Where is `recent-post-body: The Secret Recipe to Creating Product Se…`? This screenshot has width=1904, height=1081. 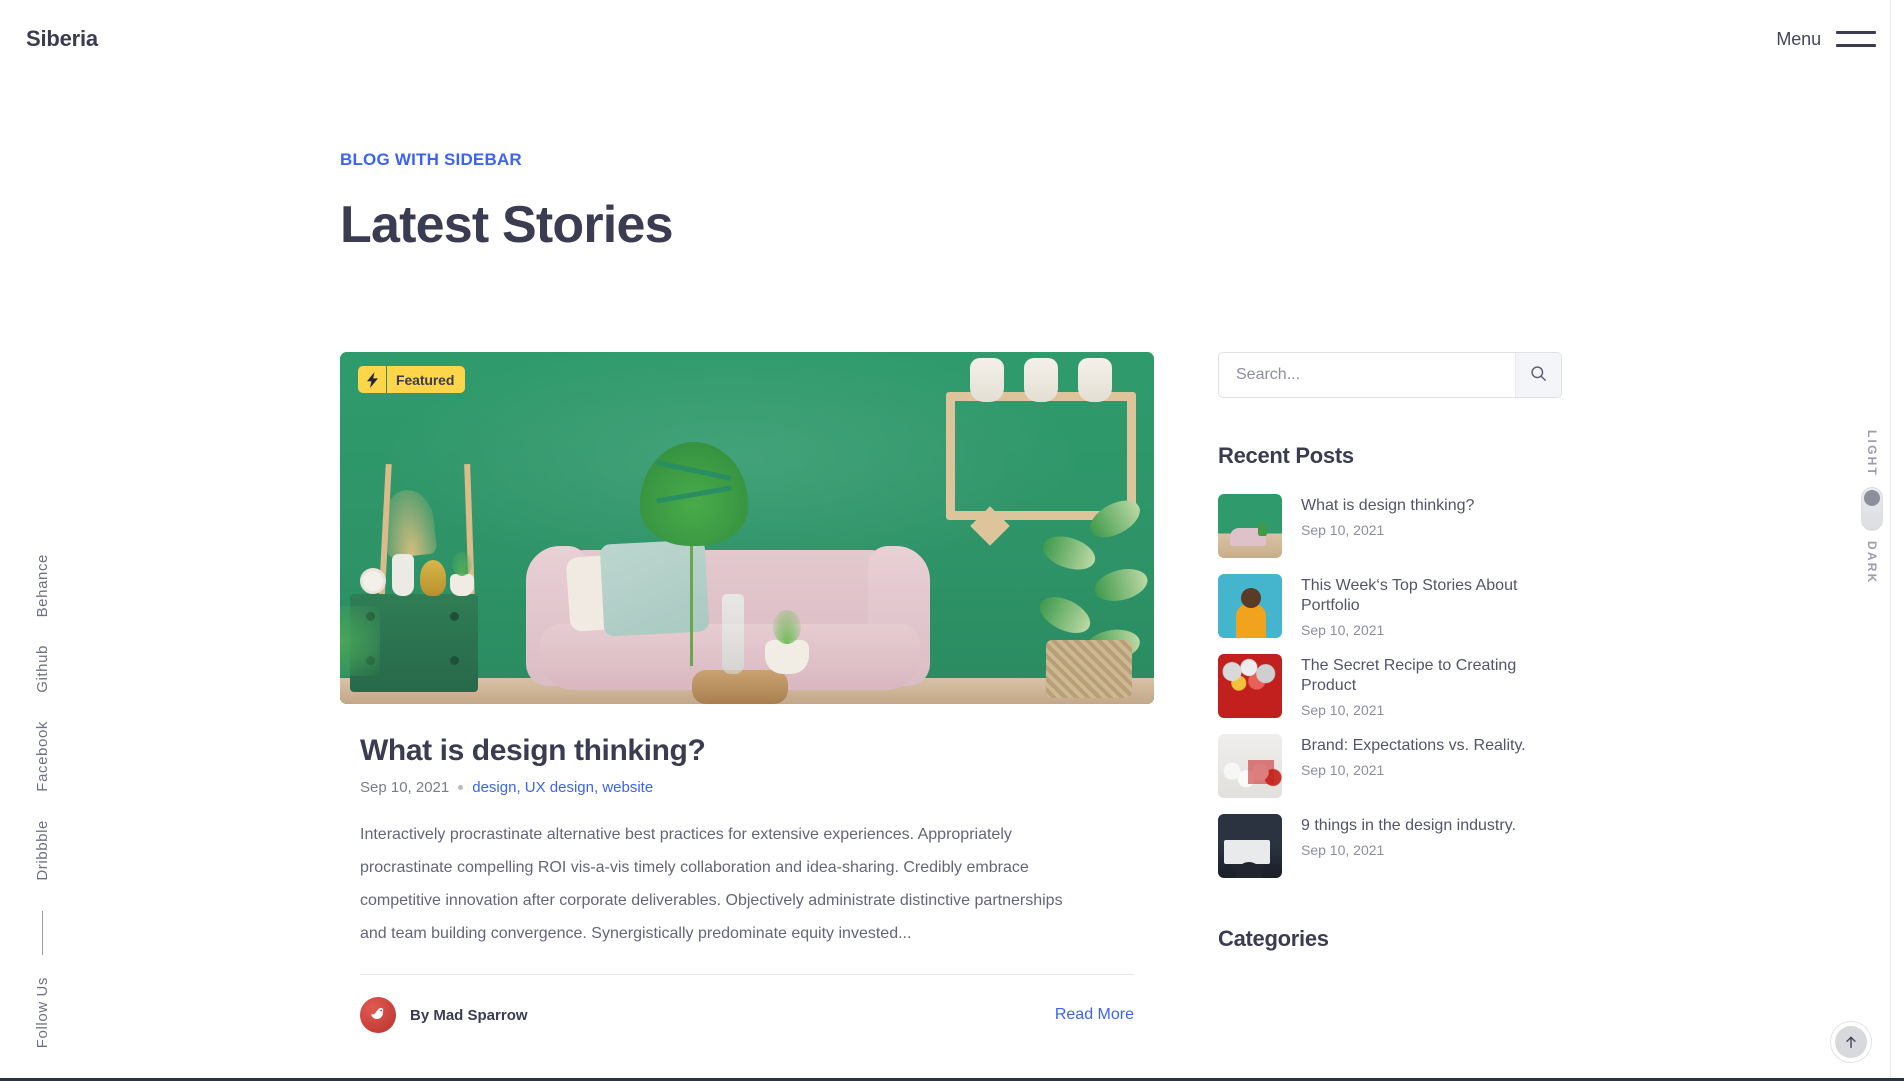 recent-post-body: The Secret Recipe to Creating Product Se… is located at coordinates (1426, 686).